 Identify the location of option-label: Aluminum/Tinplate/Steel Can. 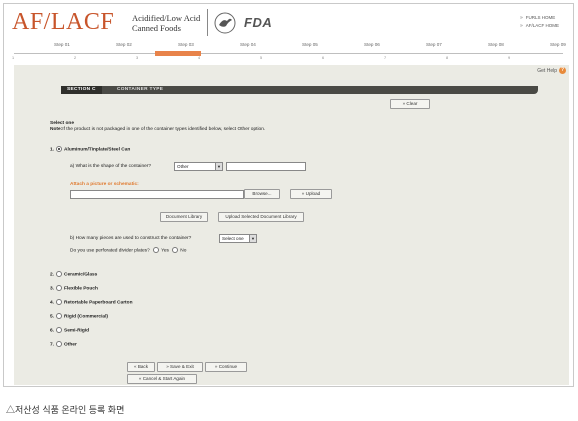
(97, 150).